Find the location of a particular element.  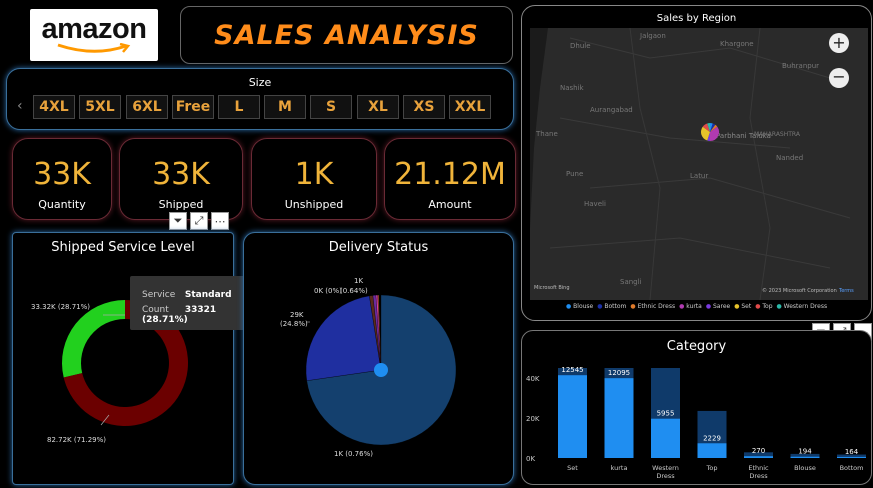

shipped-service-donut: 33.32K (28.71%) 82.72K (71.29%) is located at coordinates (110, 372).